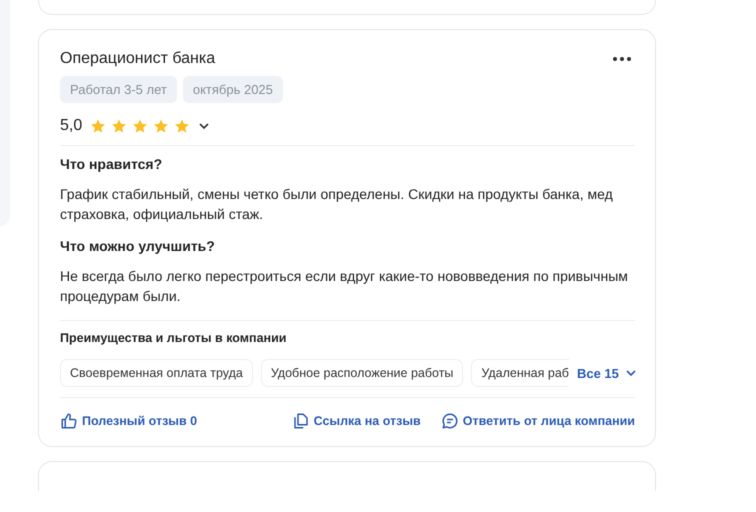  What do you see at coordinates (138, 246) in the screenshot?
I see `section-heading: Что можно улучшить?` at bounding box center [138, 246].